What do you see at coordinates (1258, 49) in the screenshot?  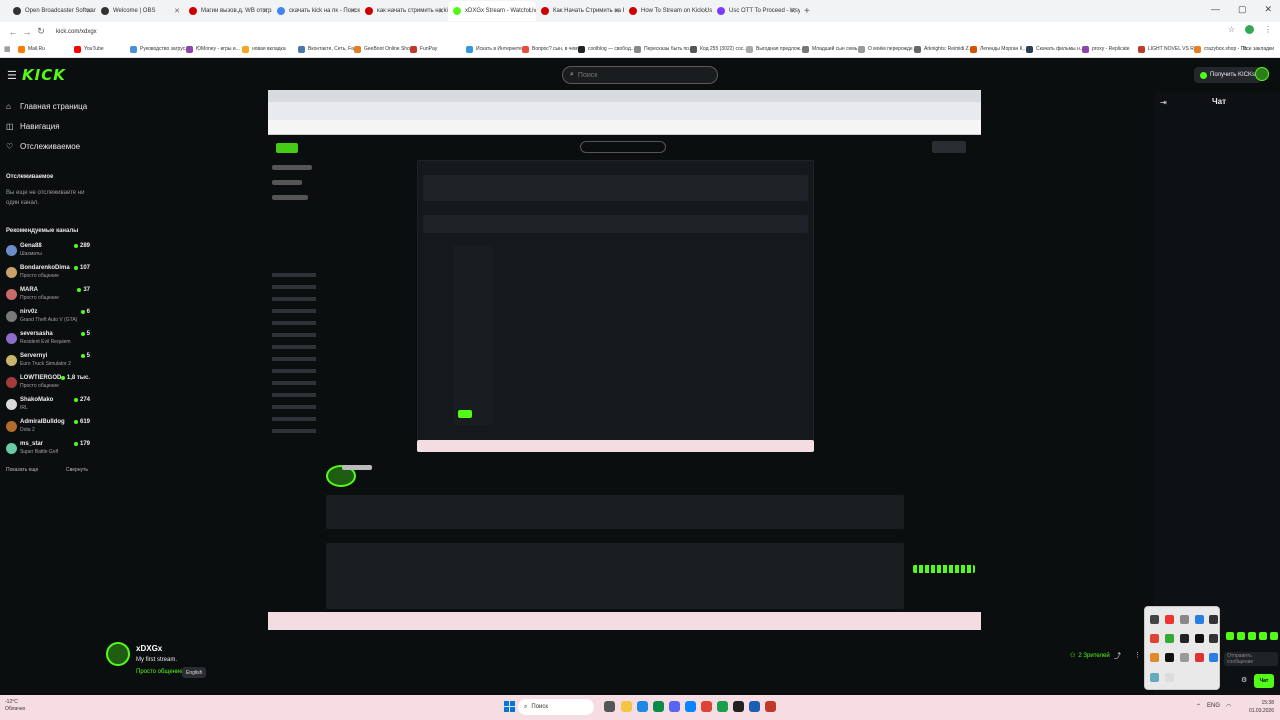 I see `all-bookmarks-link: Все закладки` at bounding box center [1258, 49].